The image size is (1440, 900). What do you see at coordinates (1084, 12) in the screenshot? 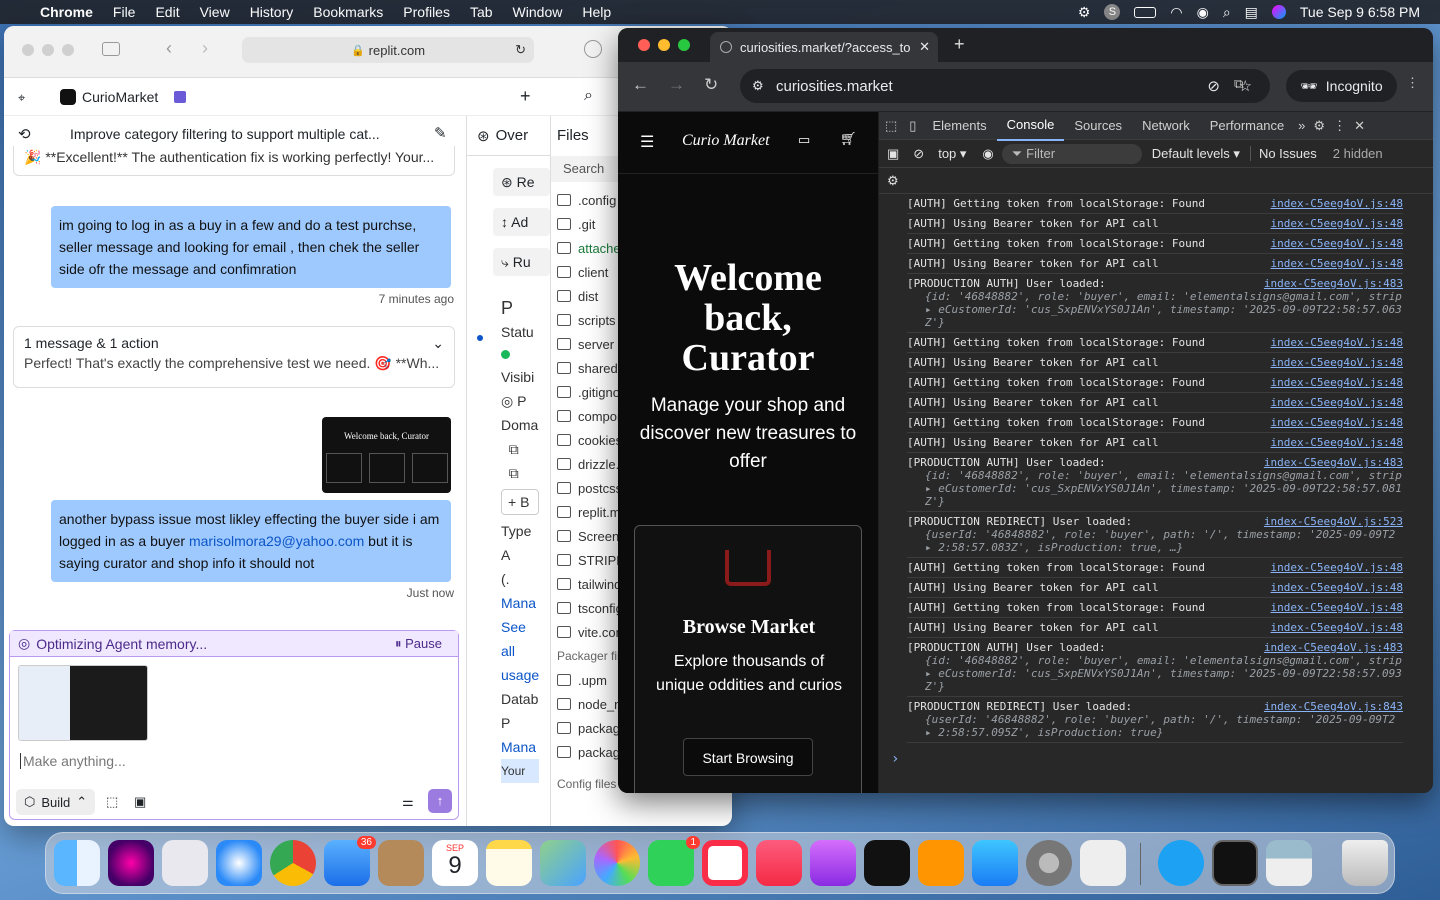
I see `gear-icon: ⚙` at bounding box center [1084, 12].